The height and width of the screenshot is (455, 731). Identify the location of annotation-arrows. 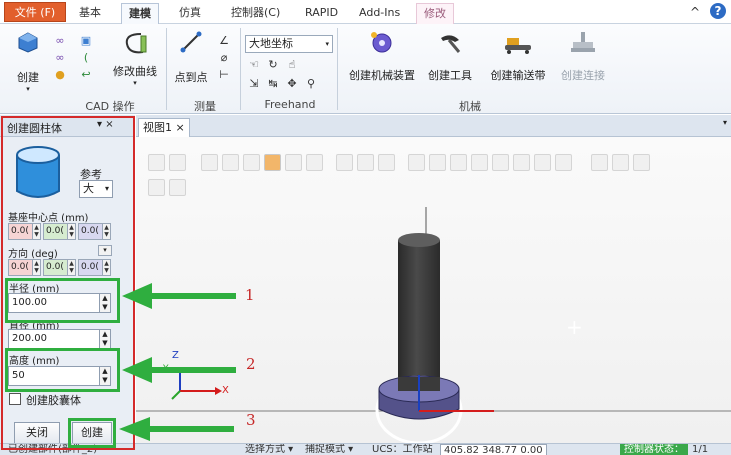
(177, 362).